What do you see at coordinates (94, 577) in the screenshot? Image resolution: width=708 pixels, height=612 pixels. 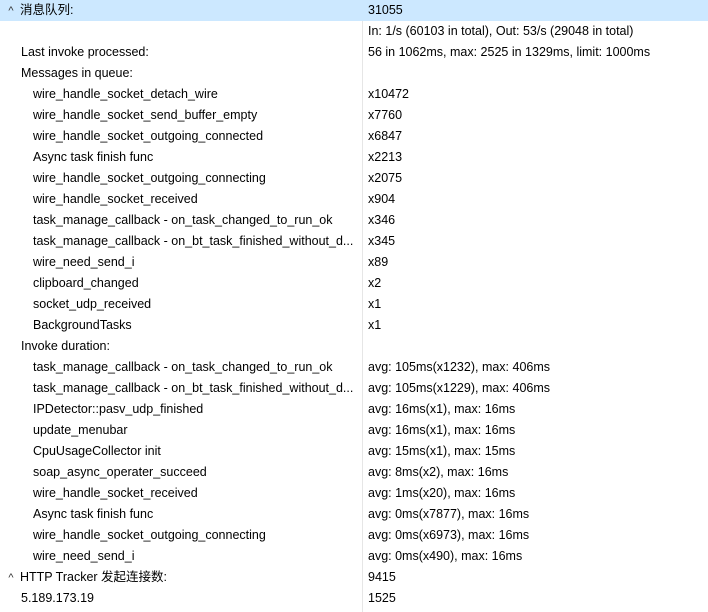 I see `http-tracker-label: HTTP Tracker 发起连接数:` at bounding box center [94, 577].